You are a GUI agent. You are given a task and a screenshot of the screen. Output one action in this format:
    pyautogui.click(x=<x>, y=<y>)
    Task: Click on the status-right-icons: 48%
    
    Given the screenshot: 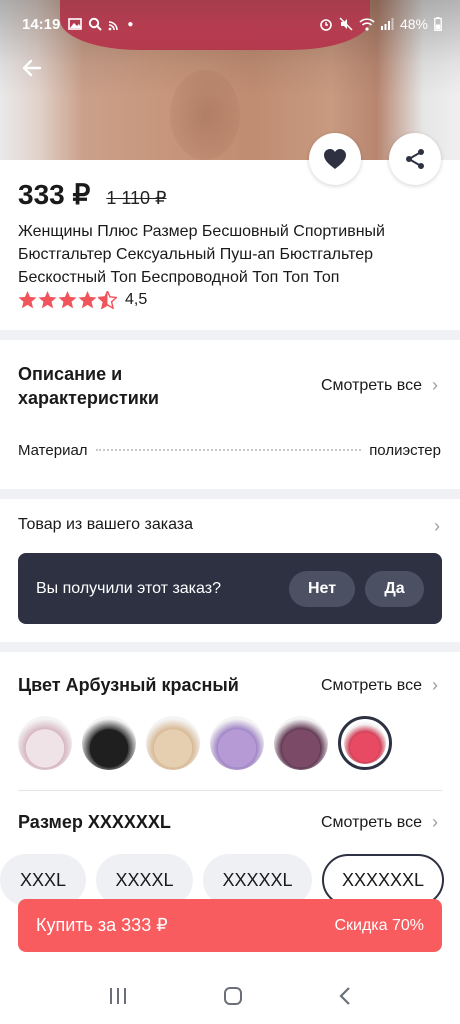 What is the action you would take?
    pyautogui.click(x=380, y=24)
    